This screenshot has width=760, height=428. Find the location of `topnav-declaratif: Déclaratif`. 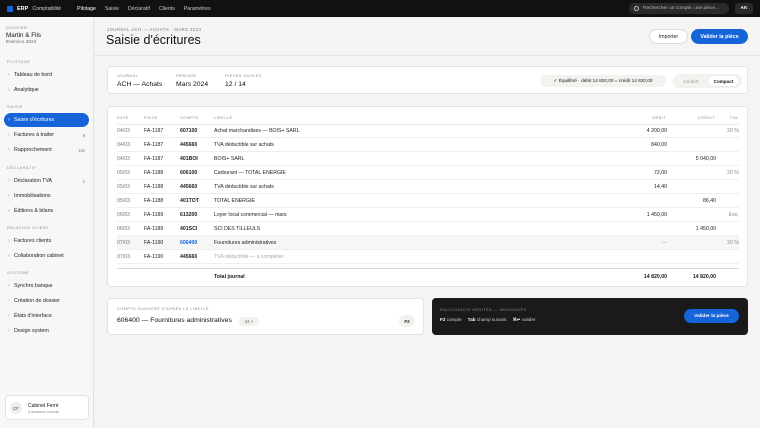

topnav-declaratif: Déclaratif is located at coordinates (139, 9).